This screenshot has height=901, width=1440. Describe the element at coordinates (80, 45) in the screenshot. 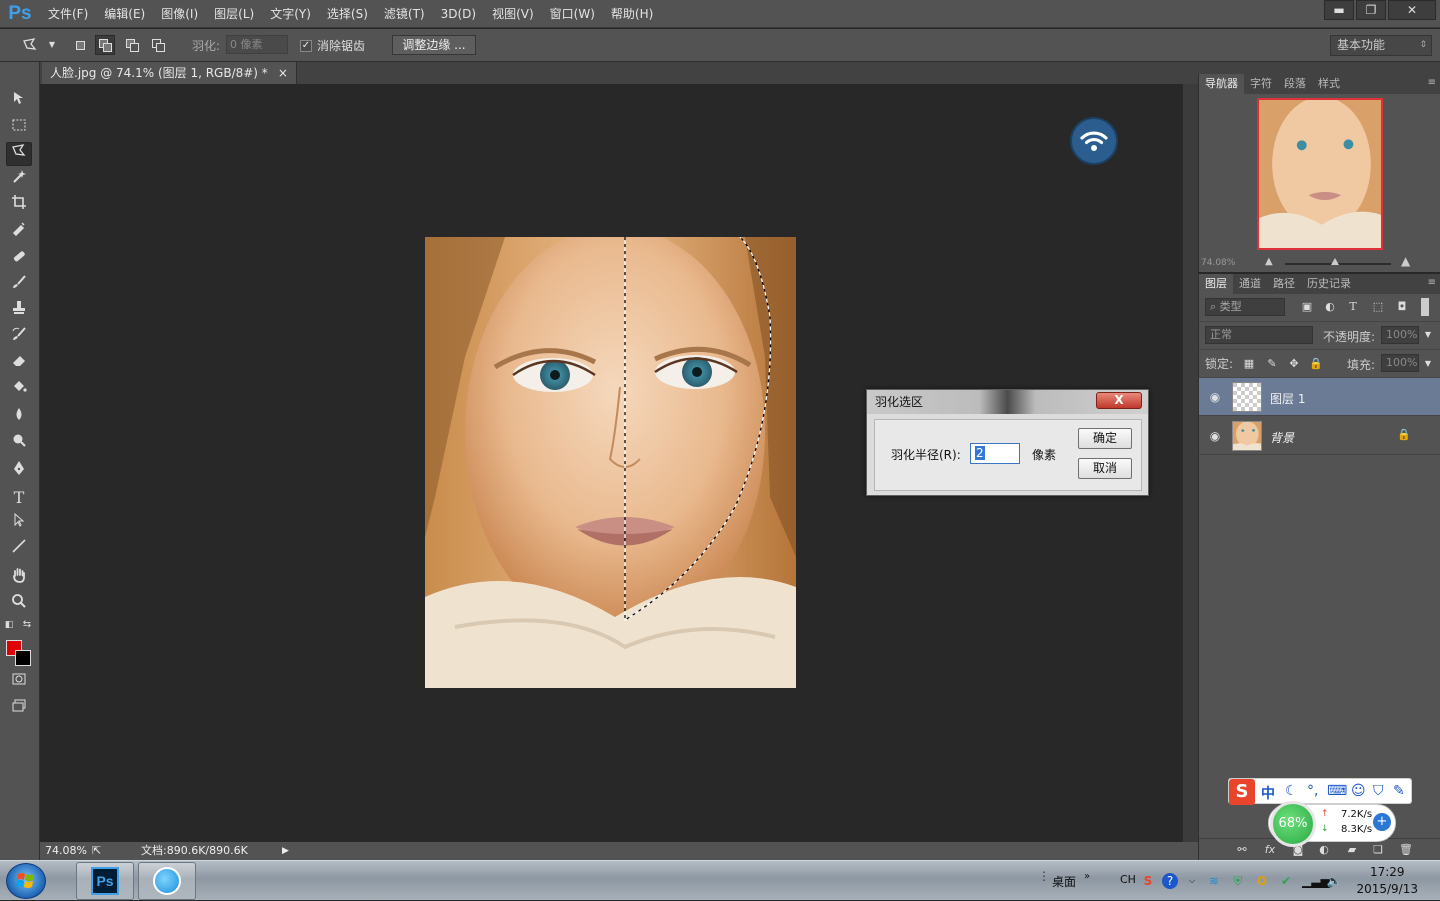

I see `new-selection-mode-button` at that location.